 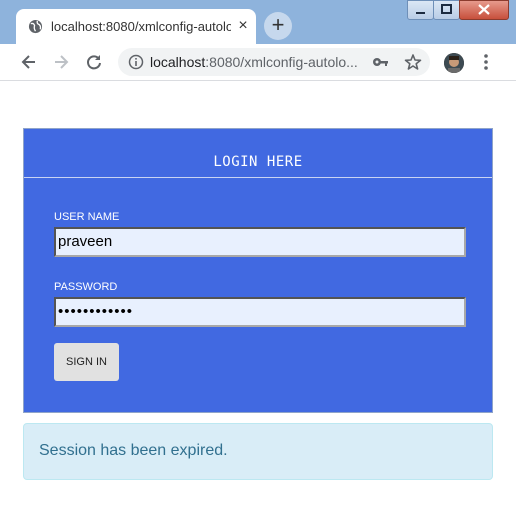 I want to click on window-close-button, so click(x=484, y=10).